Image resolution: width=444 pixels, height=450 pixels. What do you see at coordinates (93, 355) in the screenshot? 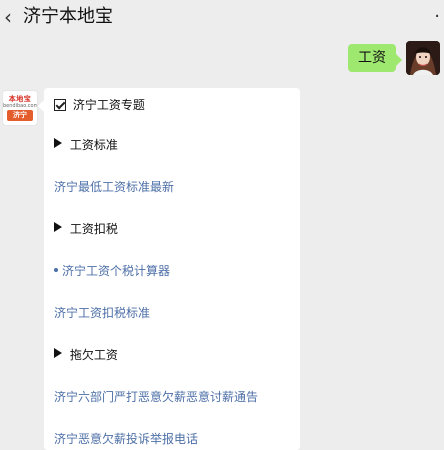
I see `section-heading: 拖欠工资` at bounding box center [93, 355].